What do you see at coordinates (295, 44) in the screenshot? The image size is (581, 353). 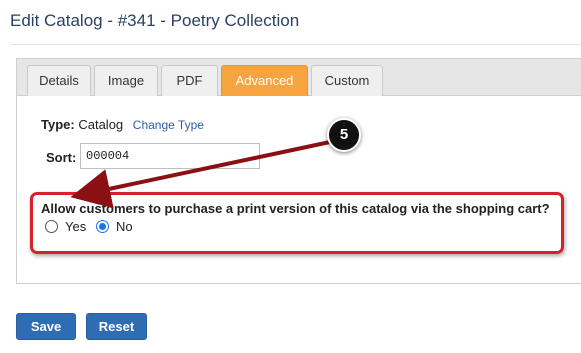 I see `title-divider` at bounding box center [295, 44].